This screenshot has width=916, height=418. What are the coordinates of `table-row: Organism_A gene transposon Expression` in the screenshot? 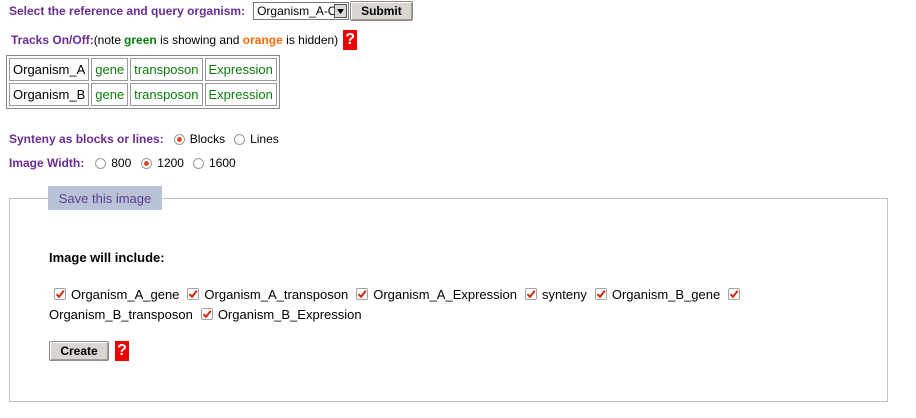 It's located at (143, 69).